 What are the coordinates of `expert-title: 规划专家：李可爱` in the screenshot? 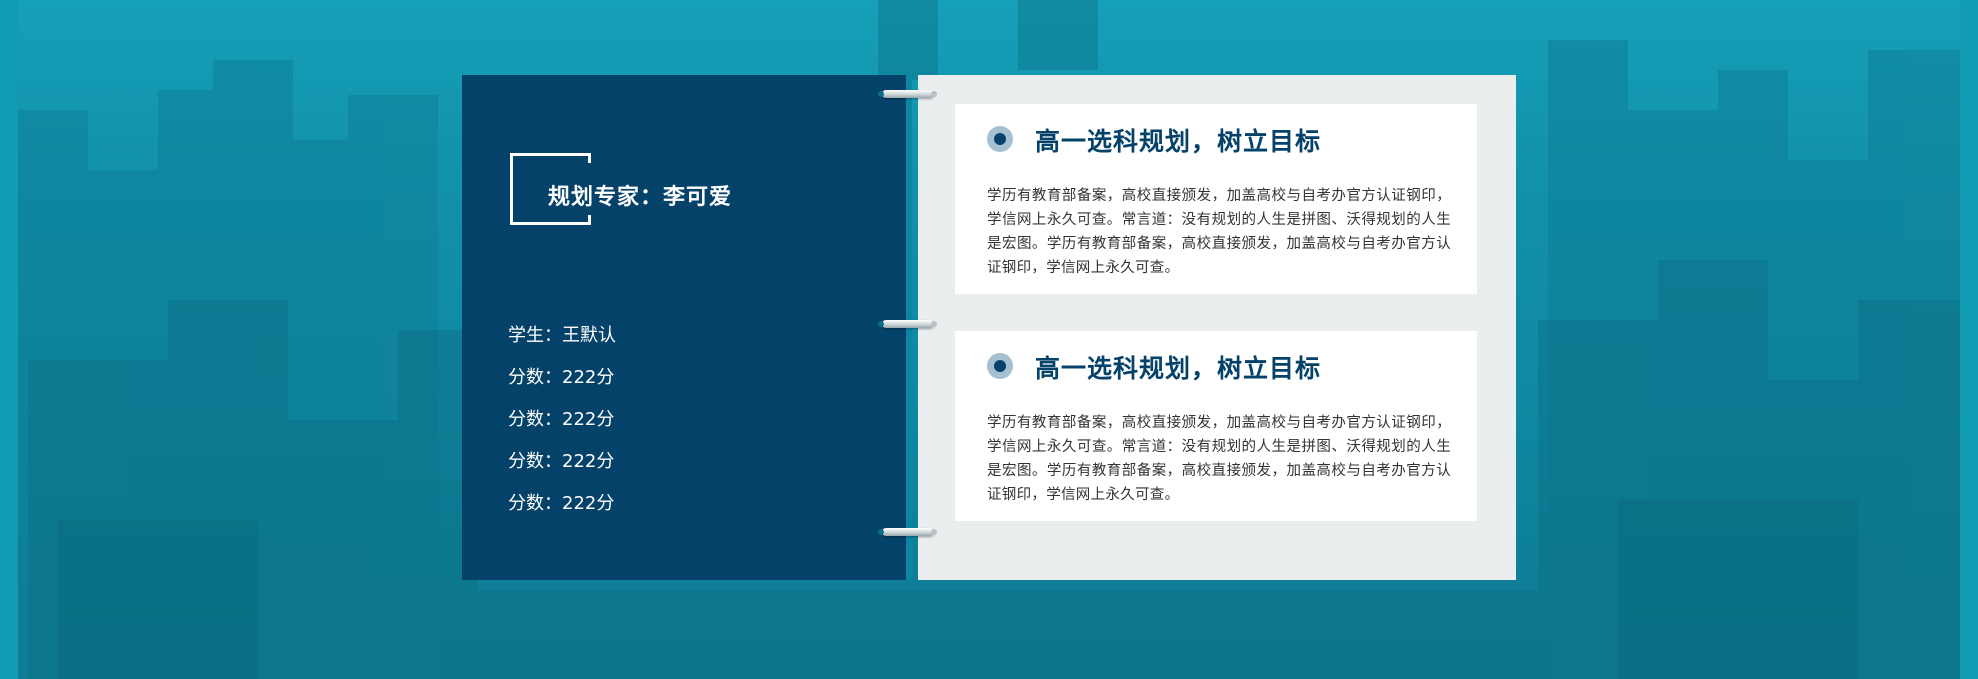 It's located at (640, 197).